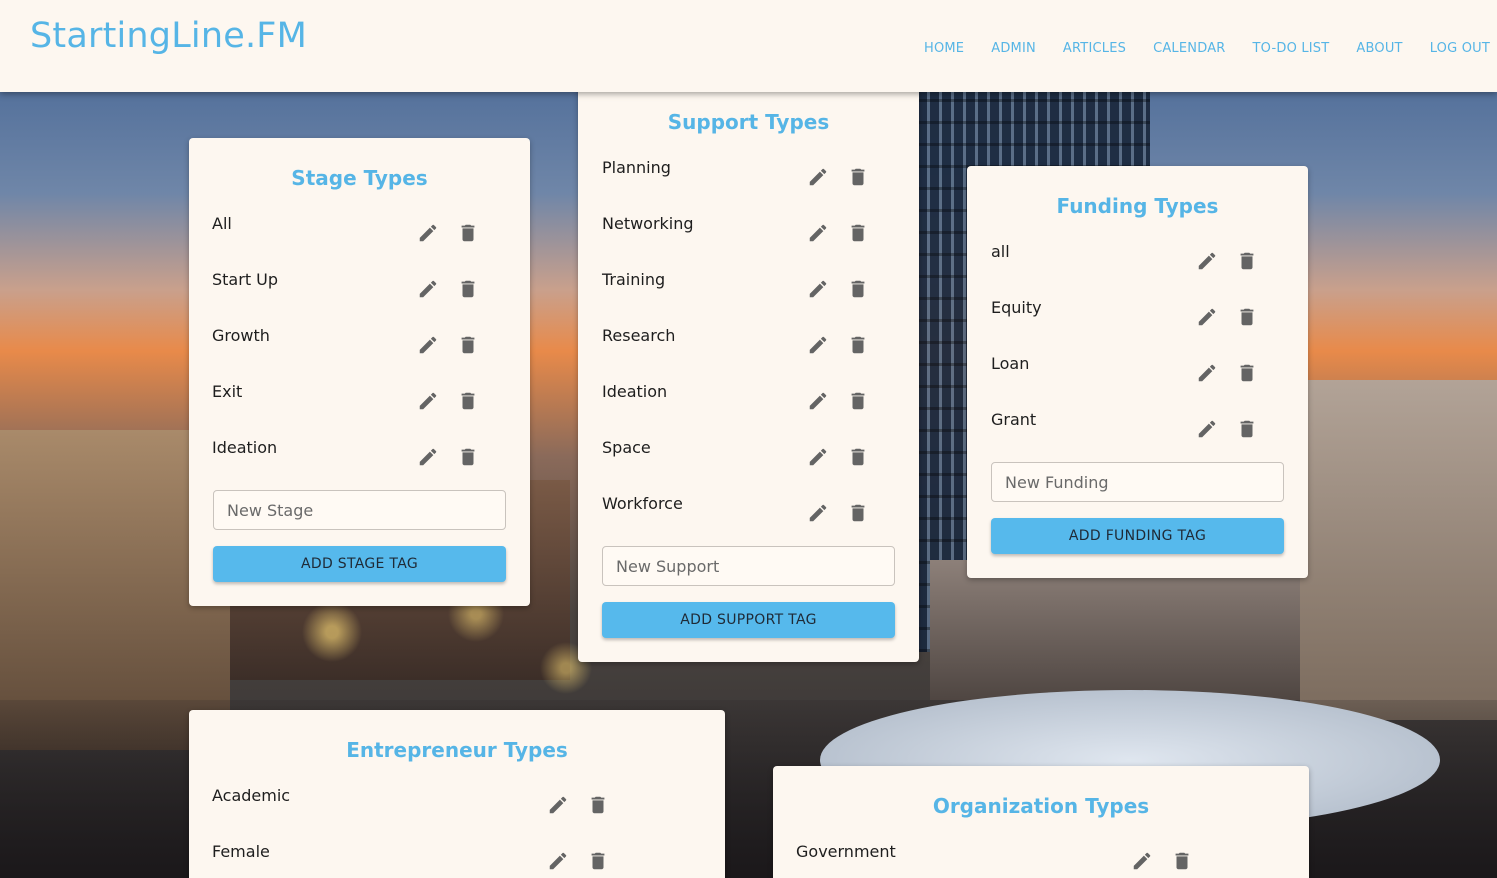  What do you see at coordinates (1016, 307) in the screenshot?
I see `item-label: Equity` at bounding box center [1016, 307].